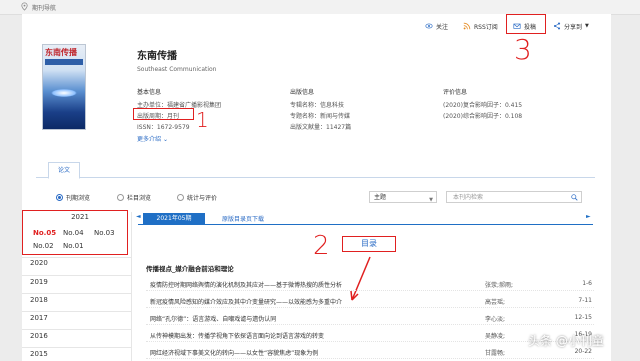 This screenshot has width=640, height=361. I want to click on article-pages: 1-6, so click(587, 283).